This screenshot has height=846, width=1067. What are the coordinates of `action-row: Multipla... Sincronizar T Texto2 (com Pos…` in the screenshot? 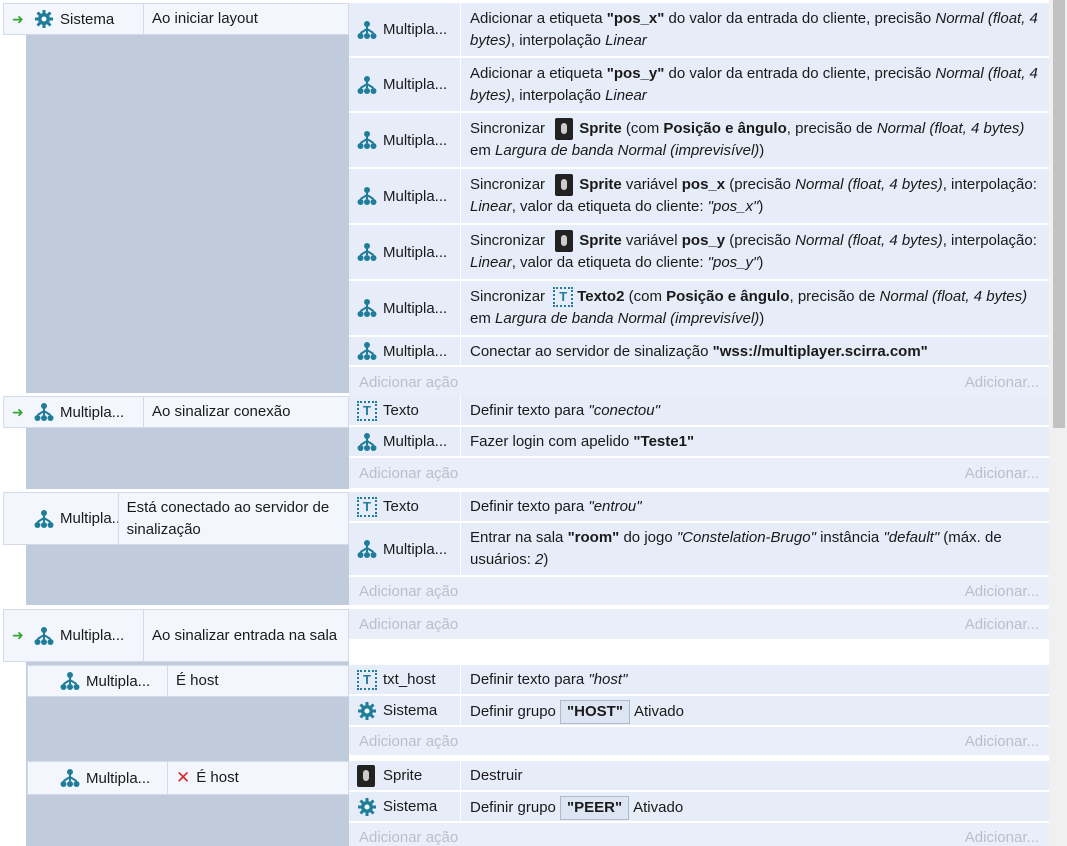 It's located at (699, 309).